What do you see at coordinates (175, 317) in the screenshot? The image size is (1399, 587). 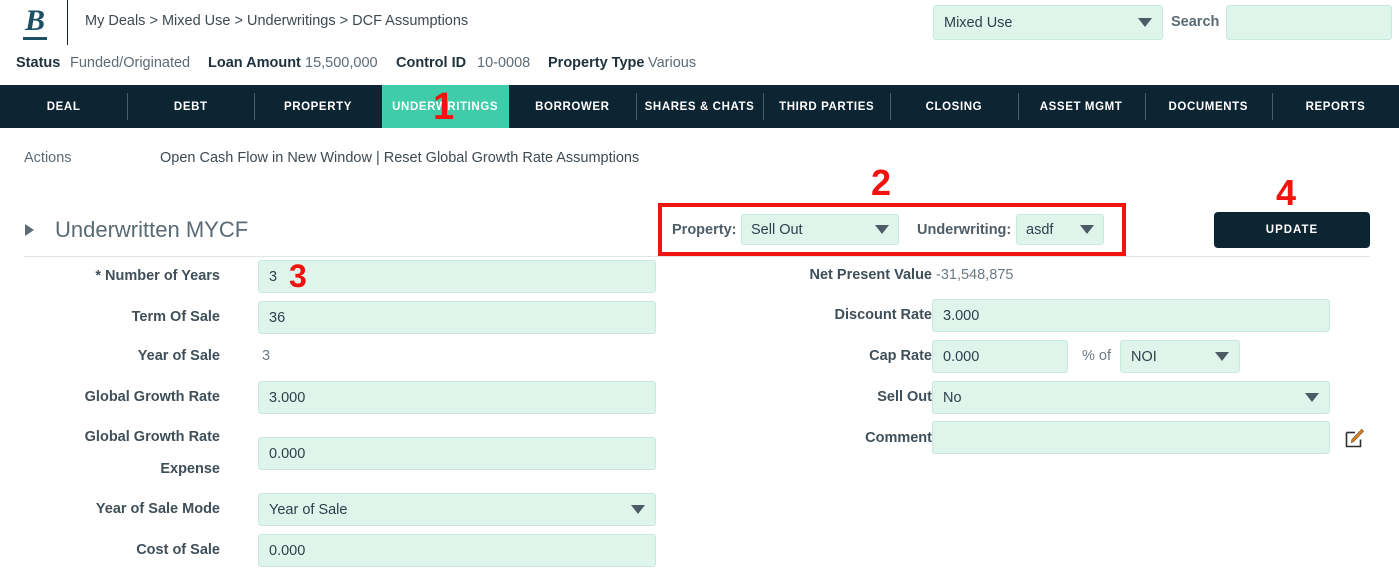 I see `term-of-sale-label: Term Of Sale` at bounding box center [175, 317].